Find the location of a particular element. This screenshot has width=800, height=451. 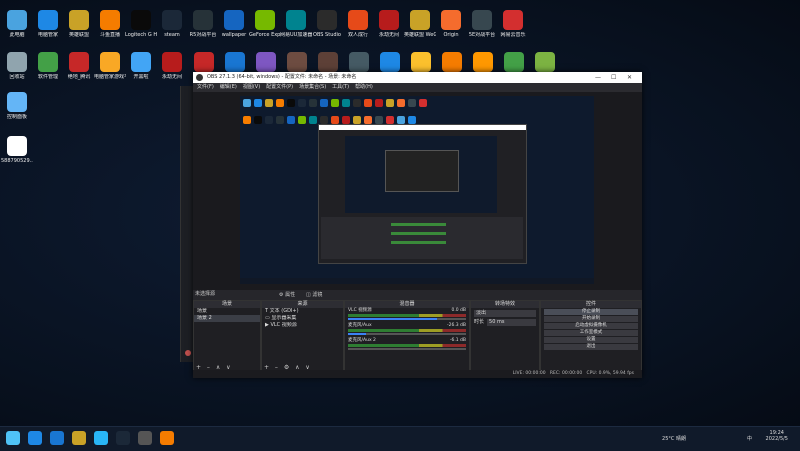

desktop-shortcut: wallpaper is located at coordinates (234, 24).